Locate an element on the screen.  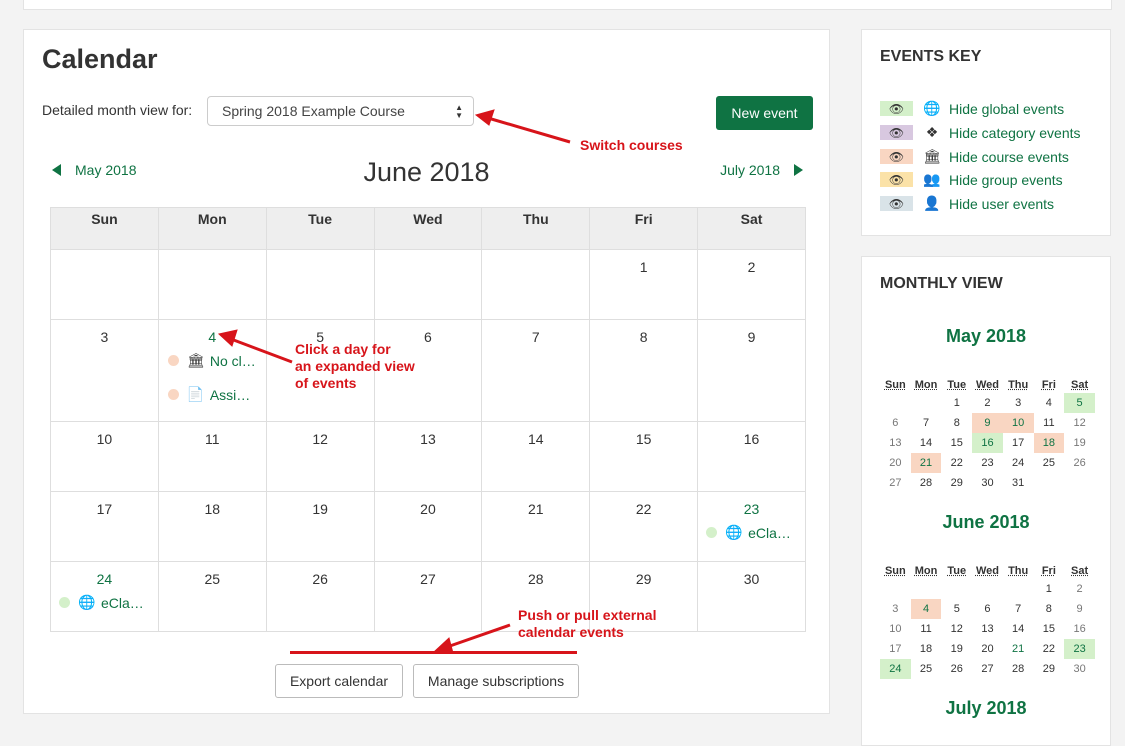
mini-week-row: 20 21 22 23 24 25 26 is located at coordinates (987, 463).